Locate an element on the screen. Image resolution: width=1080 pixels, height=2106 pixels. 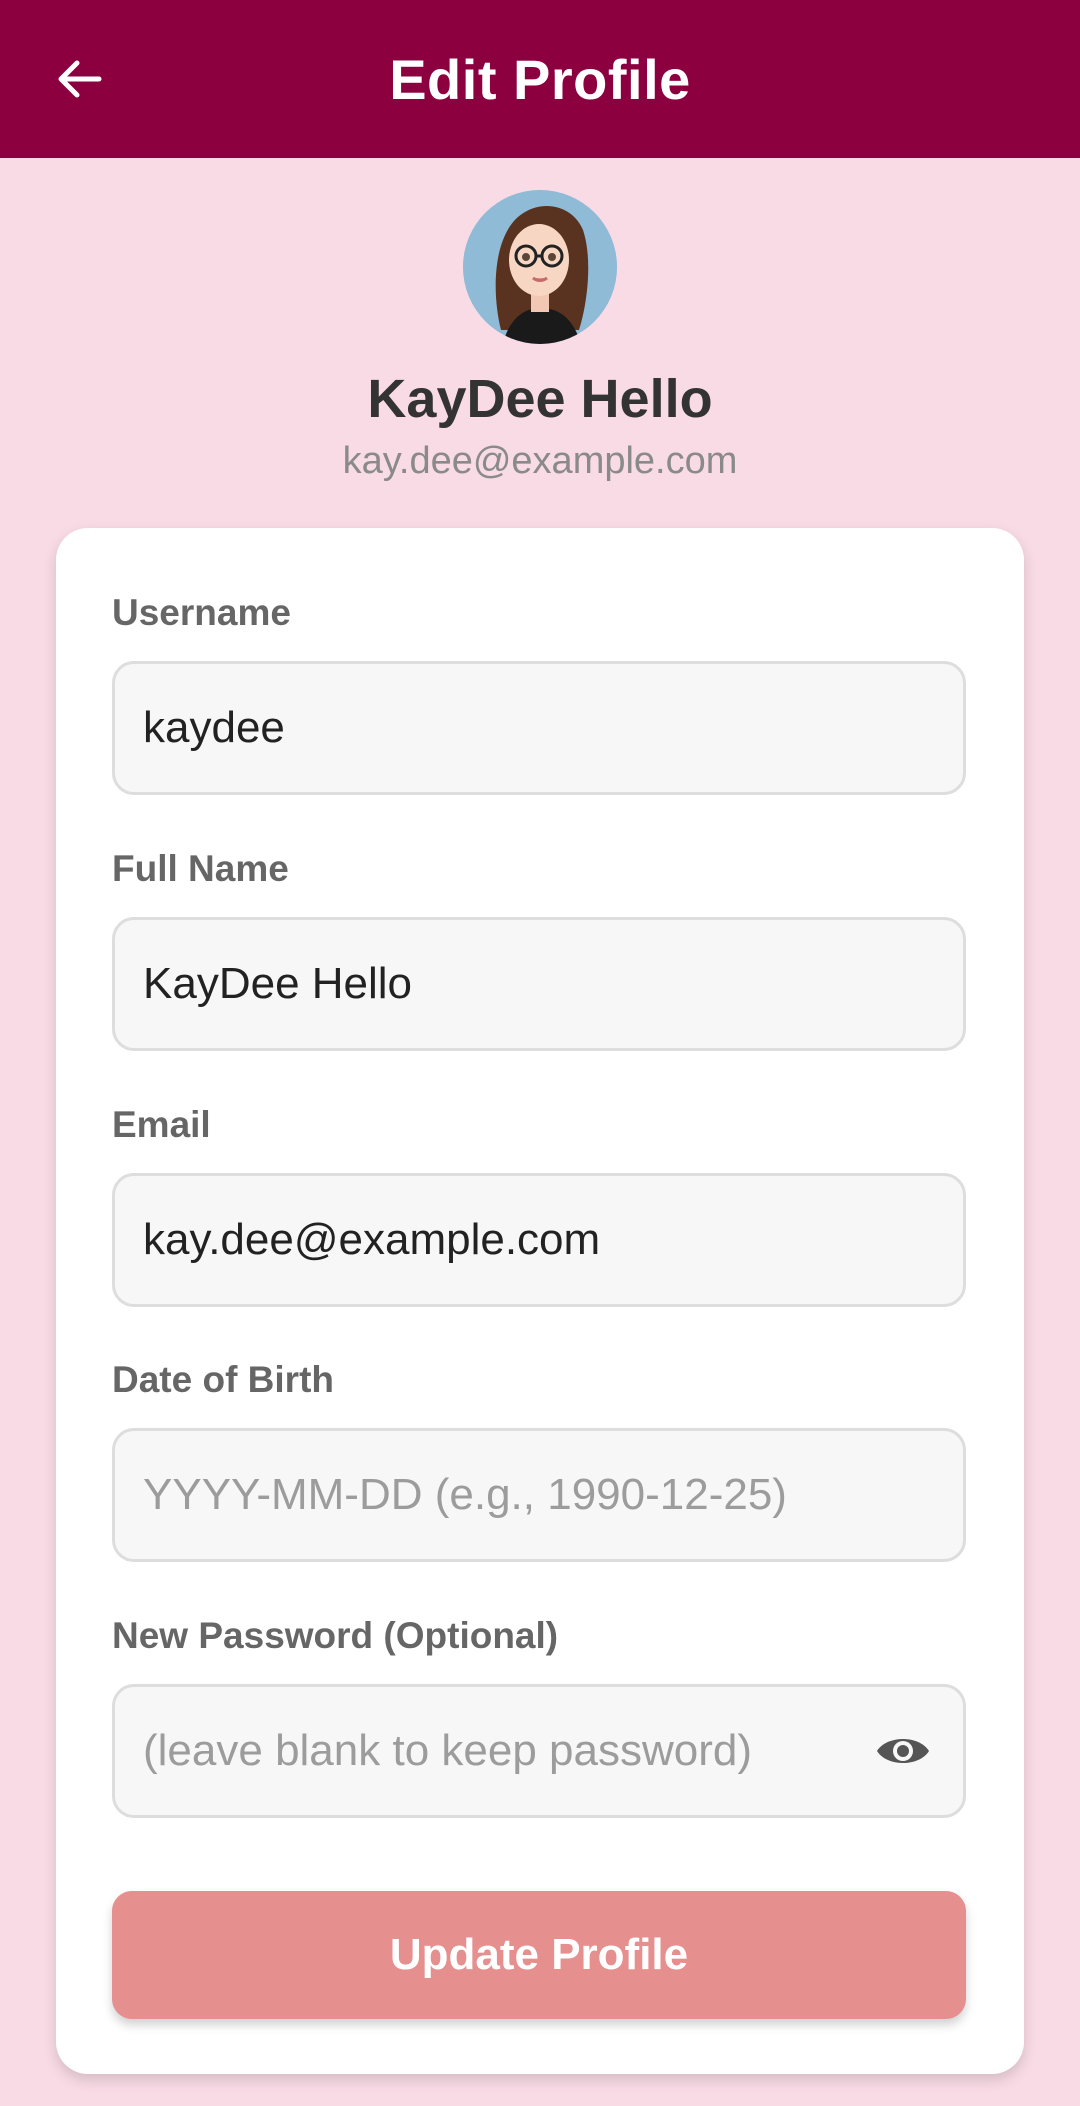
username-field: kaydee is located at coordinates (539, 728).